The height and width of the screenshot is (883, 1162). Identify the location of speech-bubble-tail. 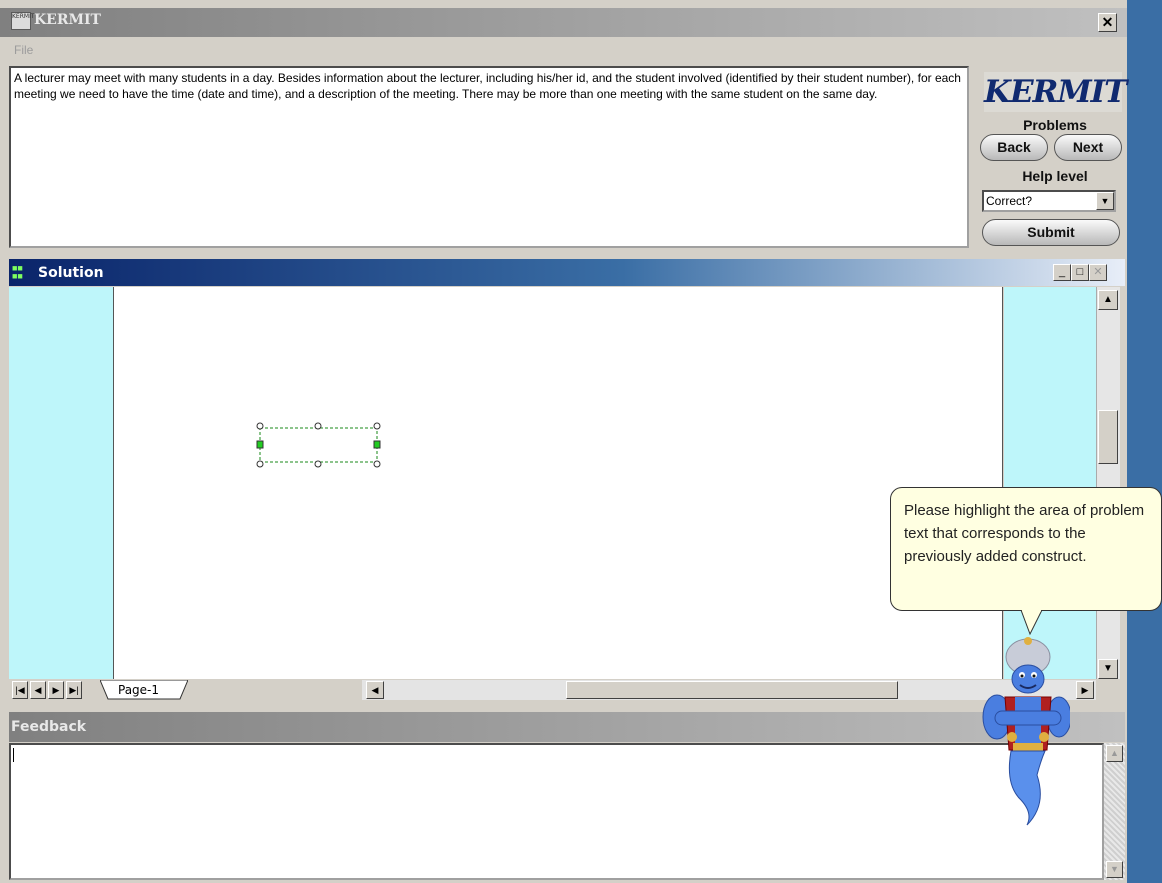
(1031, 623).